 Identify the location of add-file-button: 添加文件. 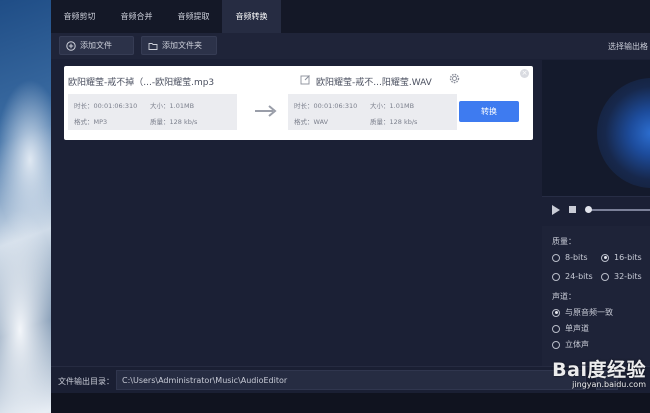
(96, 45).